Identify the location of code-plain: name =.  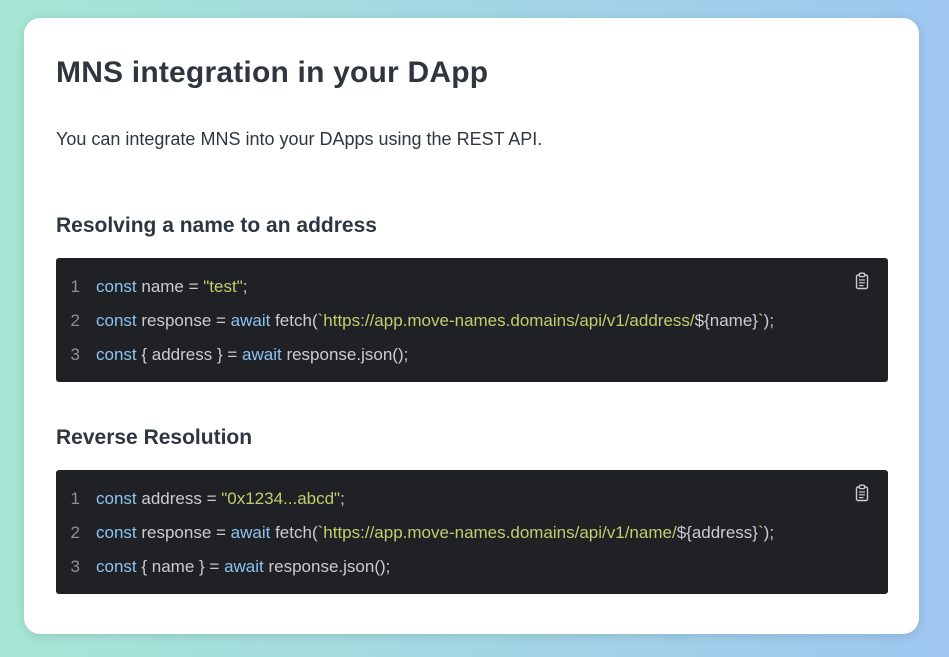
(170, 286).